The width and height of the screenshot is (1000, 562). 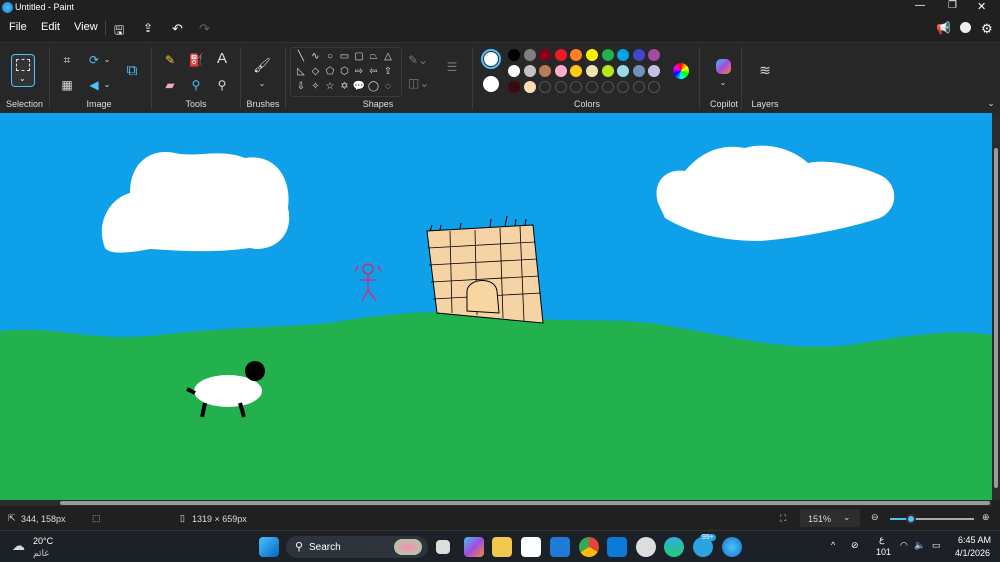 What do you see at coordinates (359, 72) in the screenshot?
I see `shape-11: ⇨` at bounding box center [359, 72].